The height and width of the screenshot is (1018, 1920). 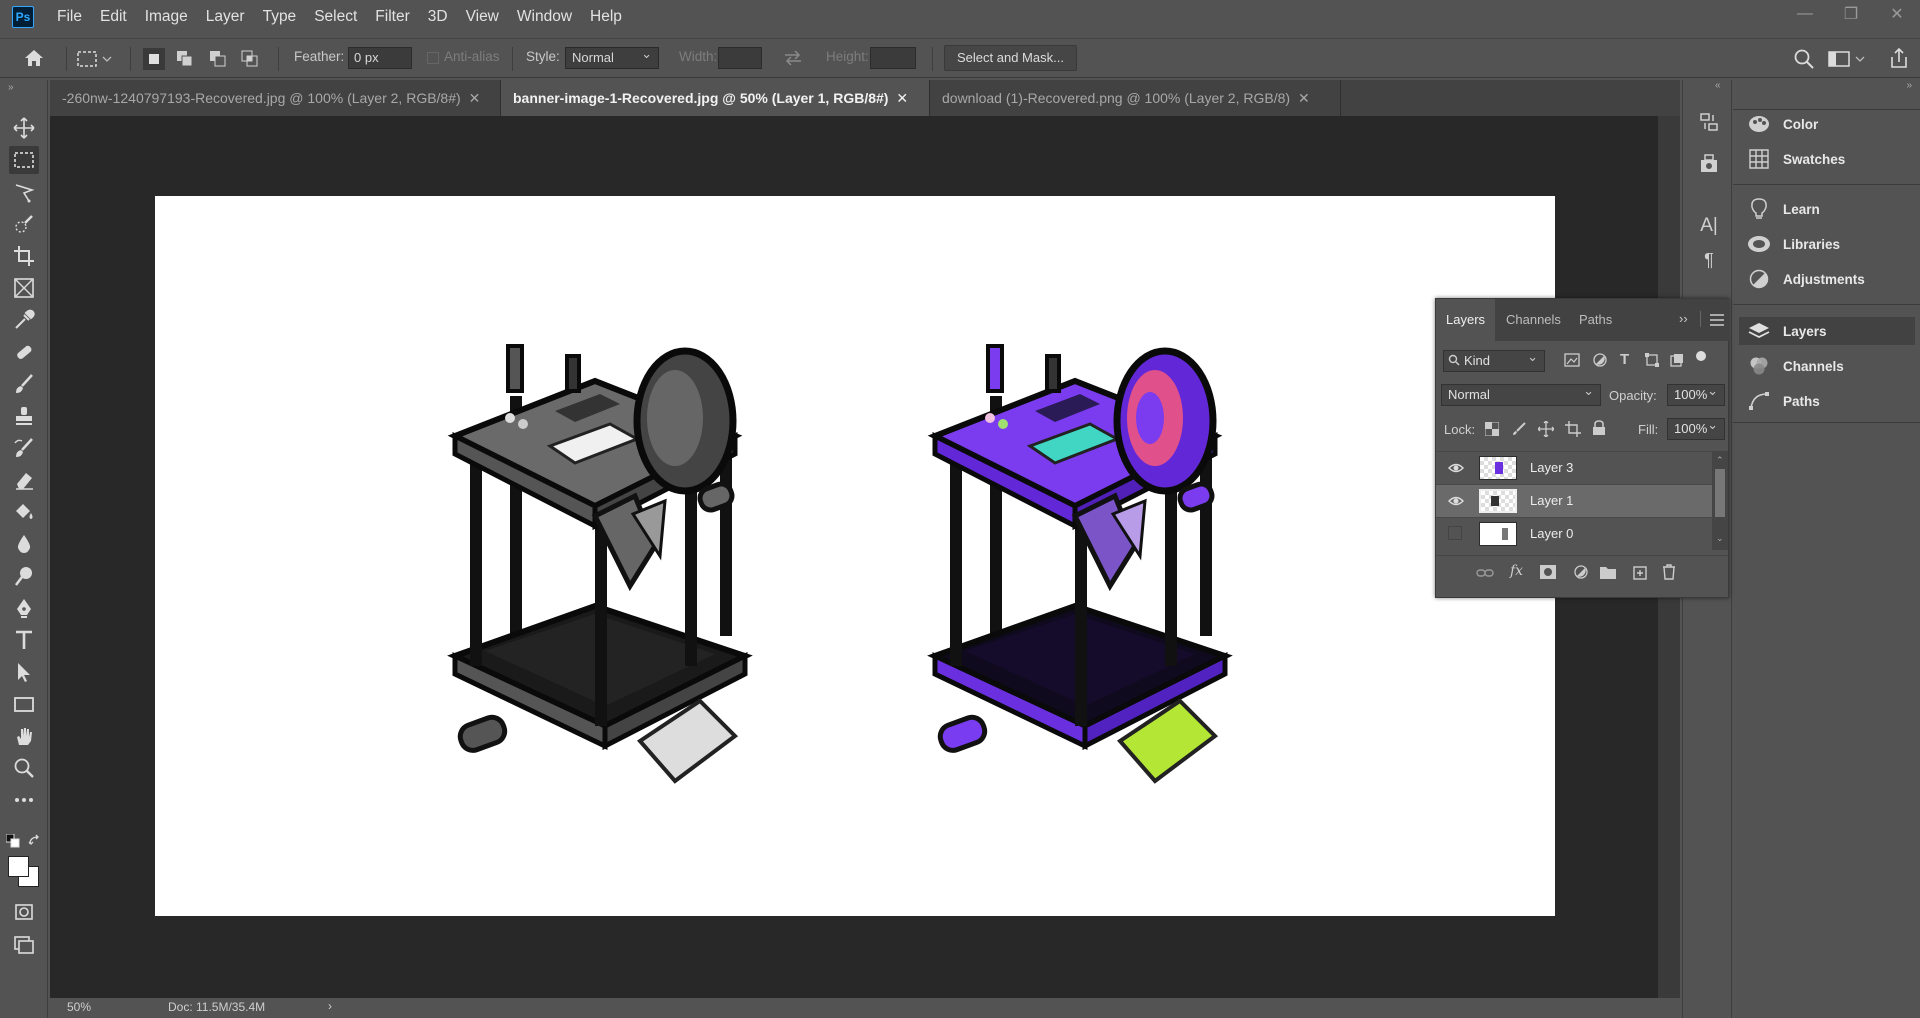 What do you see at coordinates (1696, 394) in the screenshot?
I see `opacity-input: 100%` at bounding box center [1696, 394].